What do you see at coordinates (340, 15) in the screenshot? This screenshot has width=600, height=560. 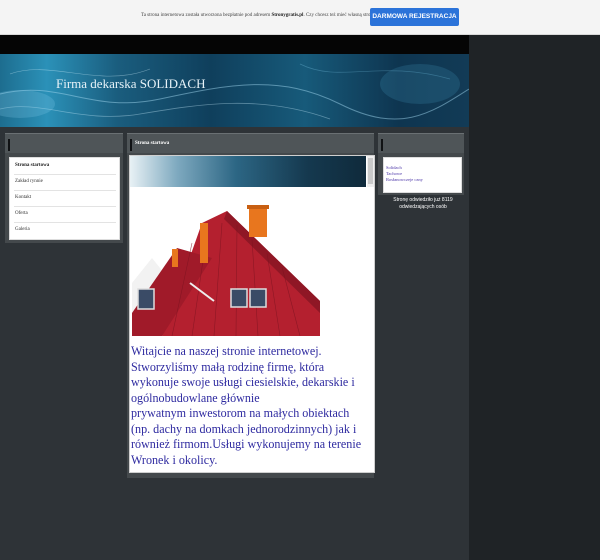 I see `promo-text-end: . Czy chcesz też mieć własną stronę?` at bounding box center [340, 15].